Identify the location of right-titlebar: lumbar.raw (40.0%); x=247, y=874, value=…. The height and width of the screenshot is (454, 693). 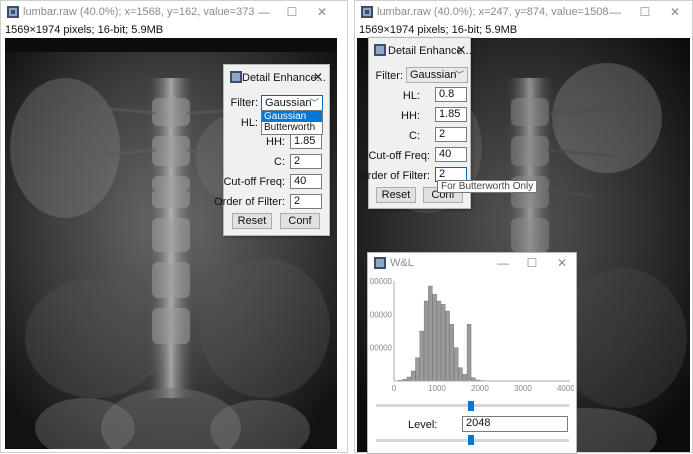
(523, 12).